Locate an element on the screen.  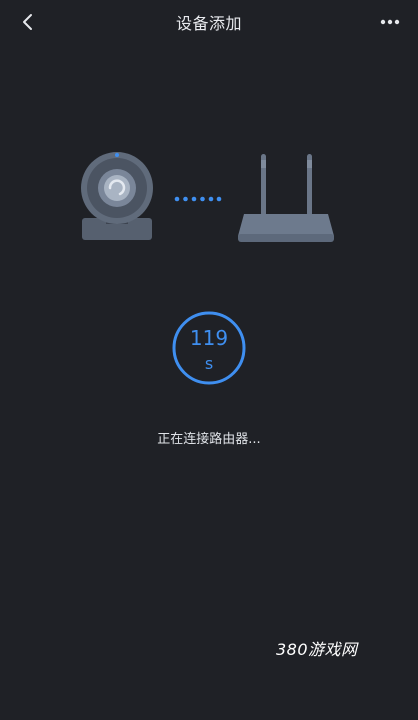
connecting-dots-icon is located at coordinates (198, 199).